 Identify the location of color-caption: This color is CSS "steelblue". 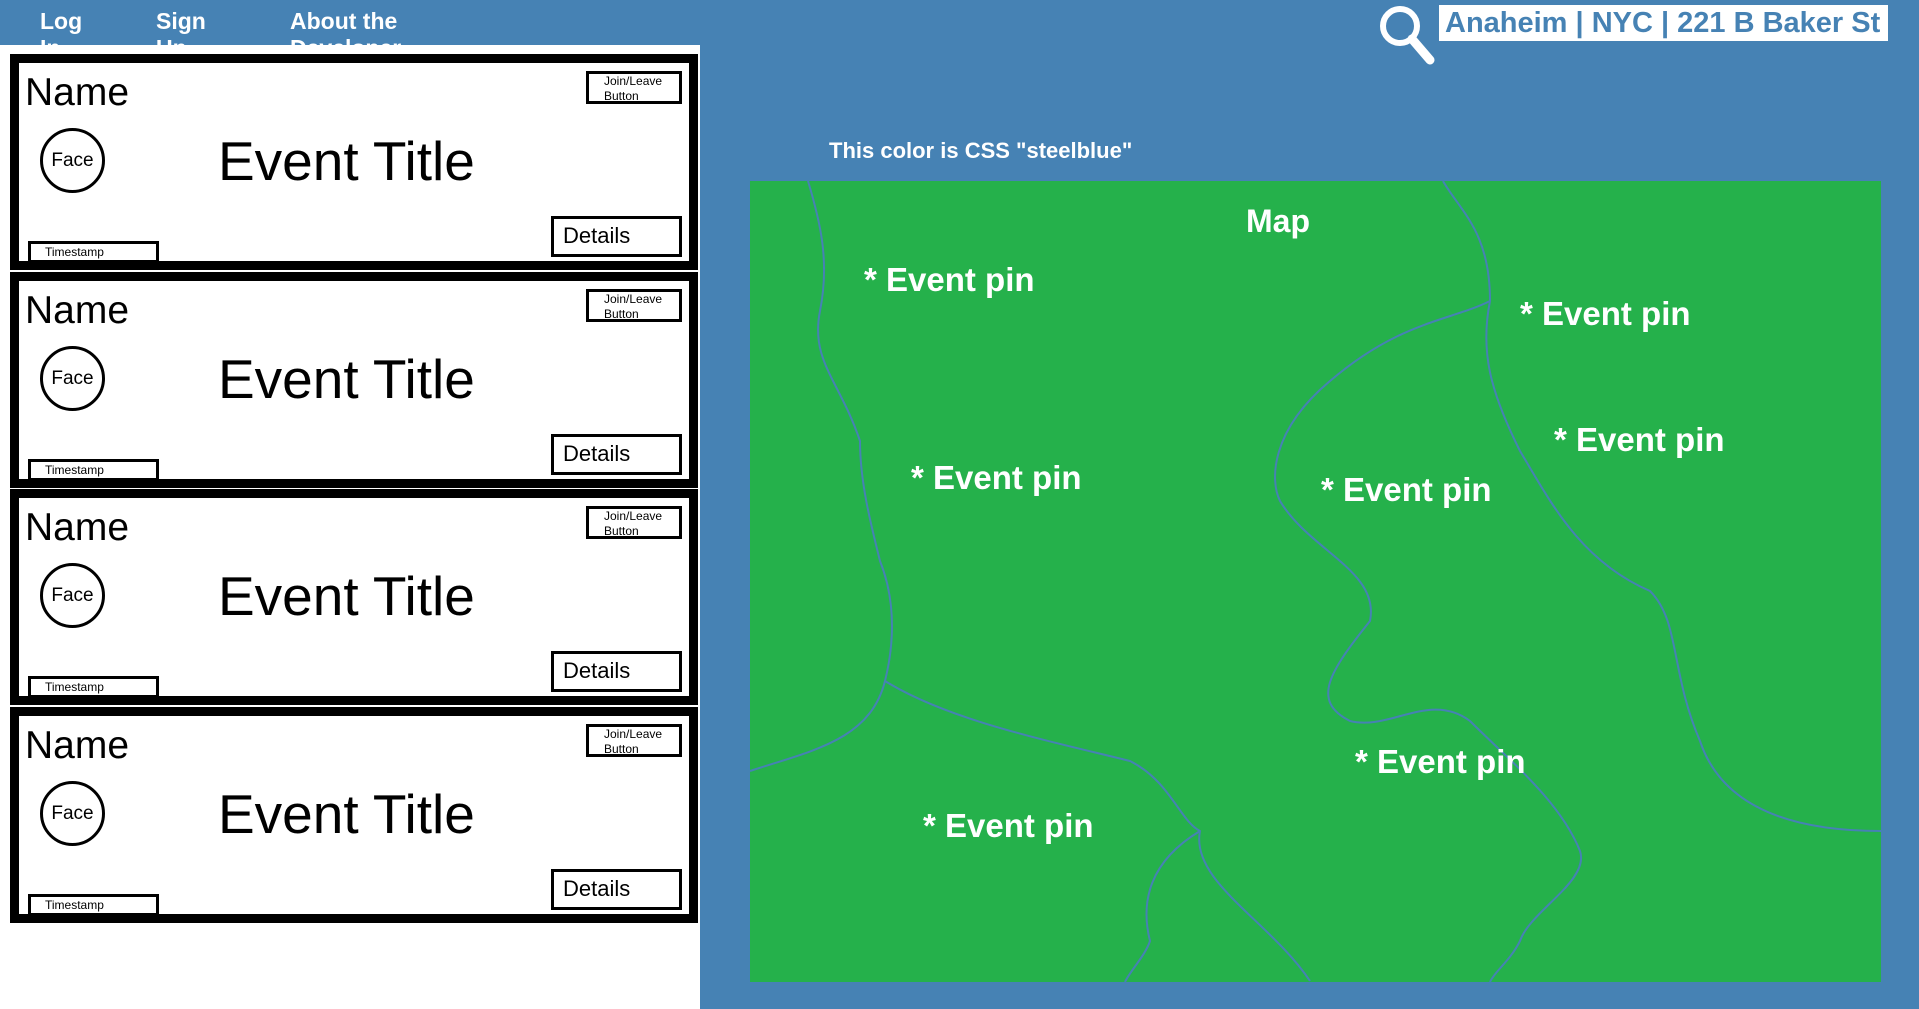
(981, 150).